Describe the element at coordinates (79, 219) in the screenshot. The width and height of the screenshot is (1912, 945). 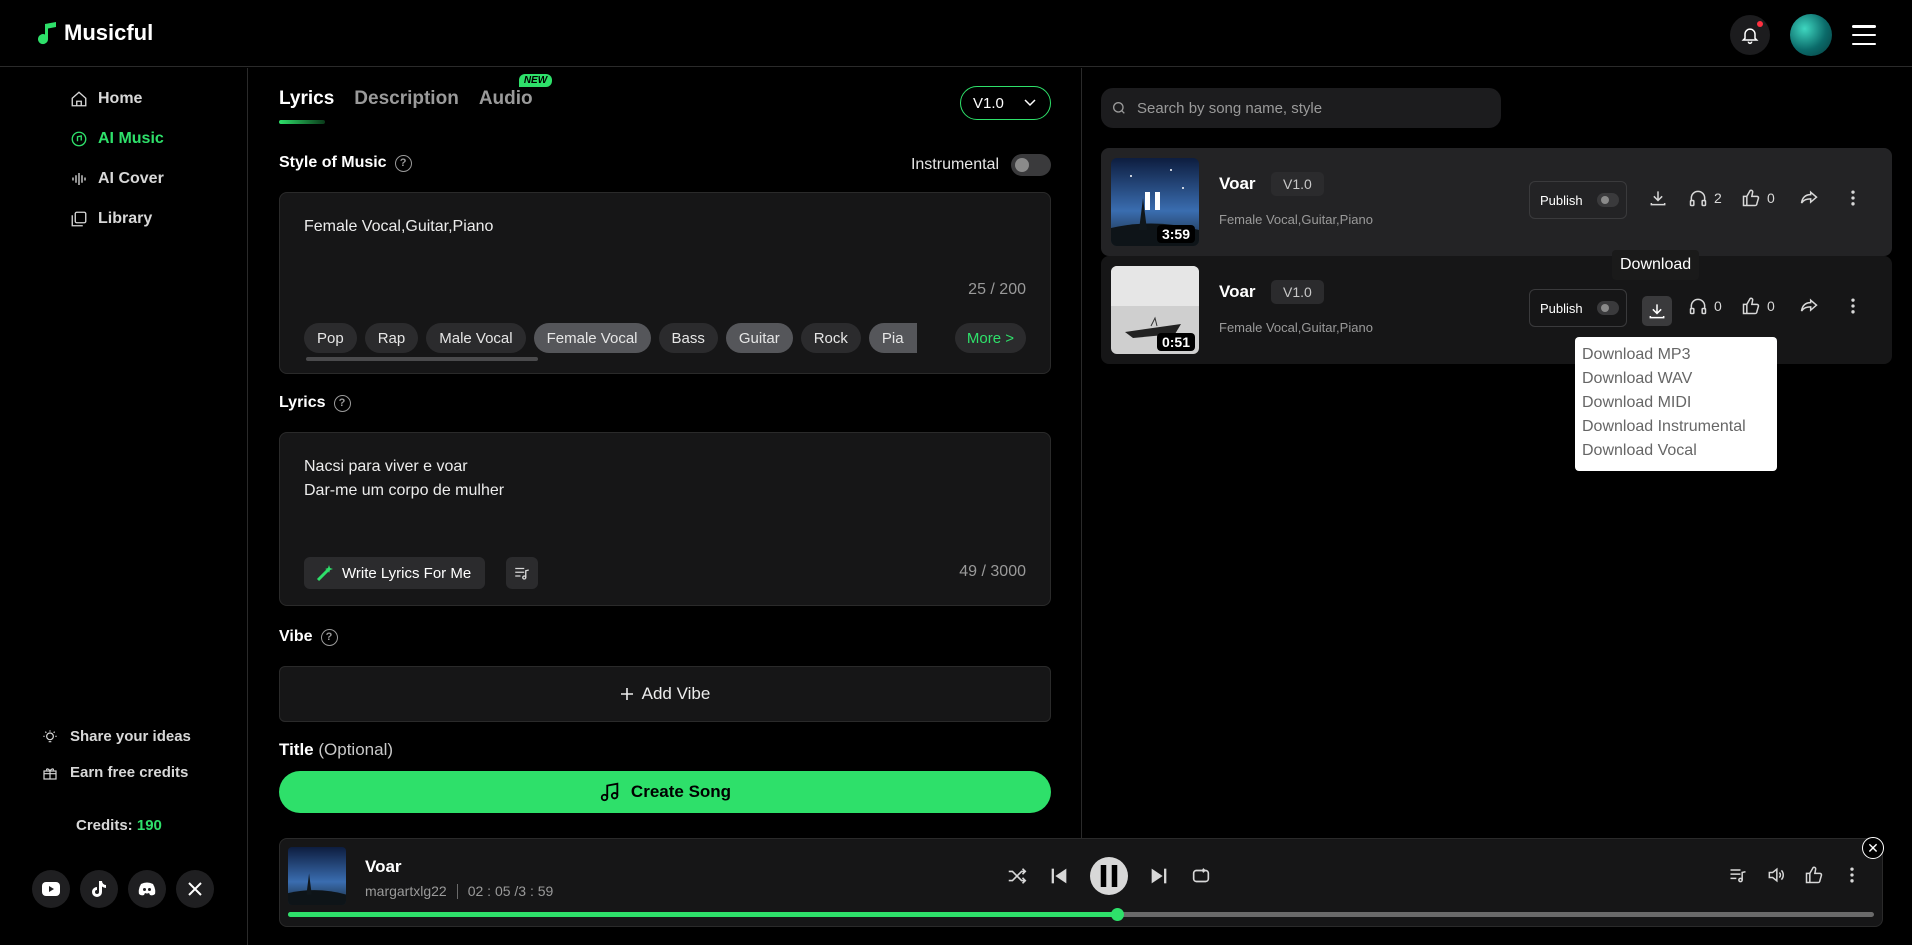
I see `library-icon` at that location.